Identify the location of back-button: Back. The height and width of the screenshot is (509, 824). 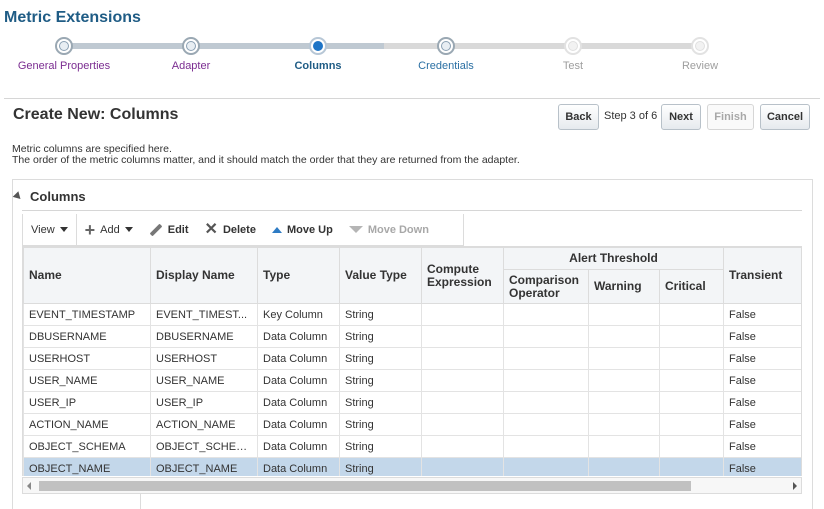
(578, 117).